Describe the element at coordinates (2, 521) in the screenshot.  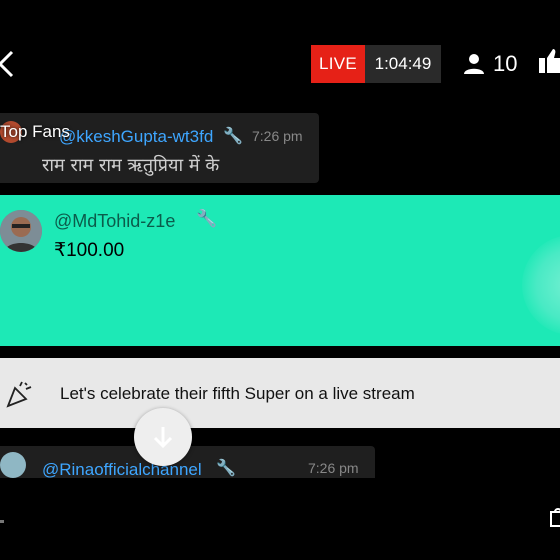
I see `divider` at that location.